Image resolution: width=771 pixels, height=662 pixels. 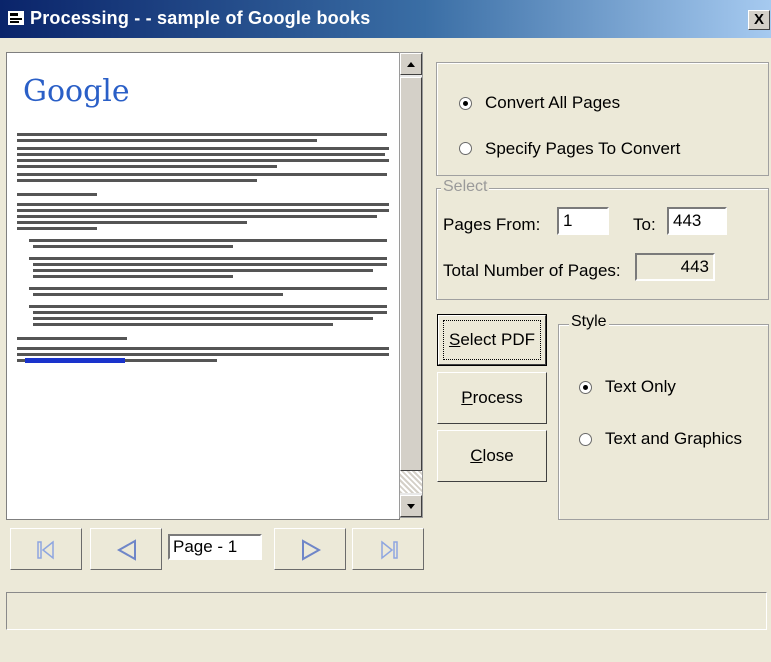 What do you see at coordinates (675, 267) in the screenshot?
I see `total-pages-value: 443` at bounding box center [675, 267].